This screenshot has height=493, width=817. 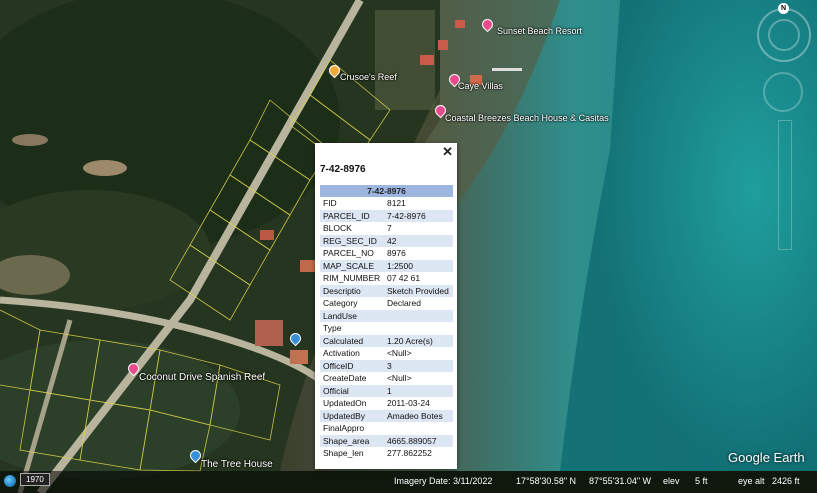 I want to click on attr-value: 1, so click(x=418, y=390).